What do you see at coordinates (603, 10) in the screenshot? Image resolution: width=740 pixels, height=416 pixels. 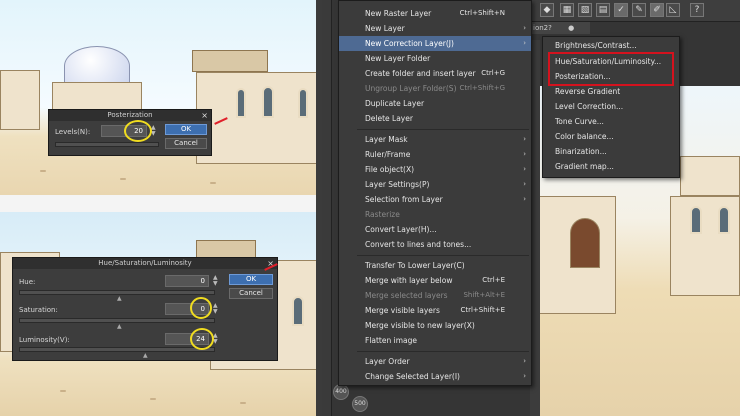 I see `layer-icon: ▤` at bounding box center [603, 10].